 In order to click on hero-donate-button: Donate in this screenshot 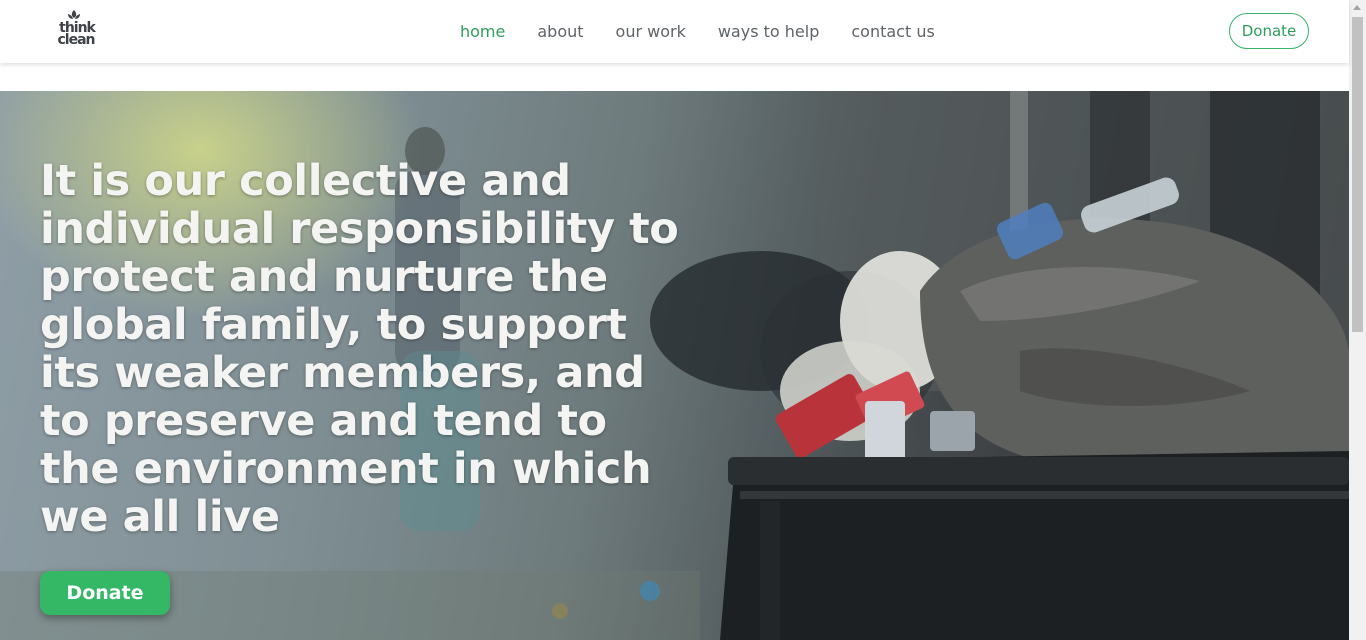, I will do `click(105, 593)`.